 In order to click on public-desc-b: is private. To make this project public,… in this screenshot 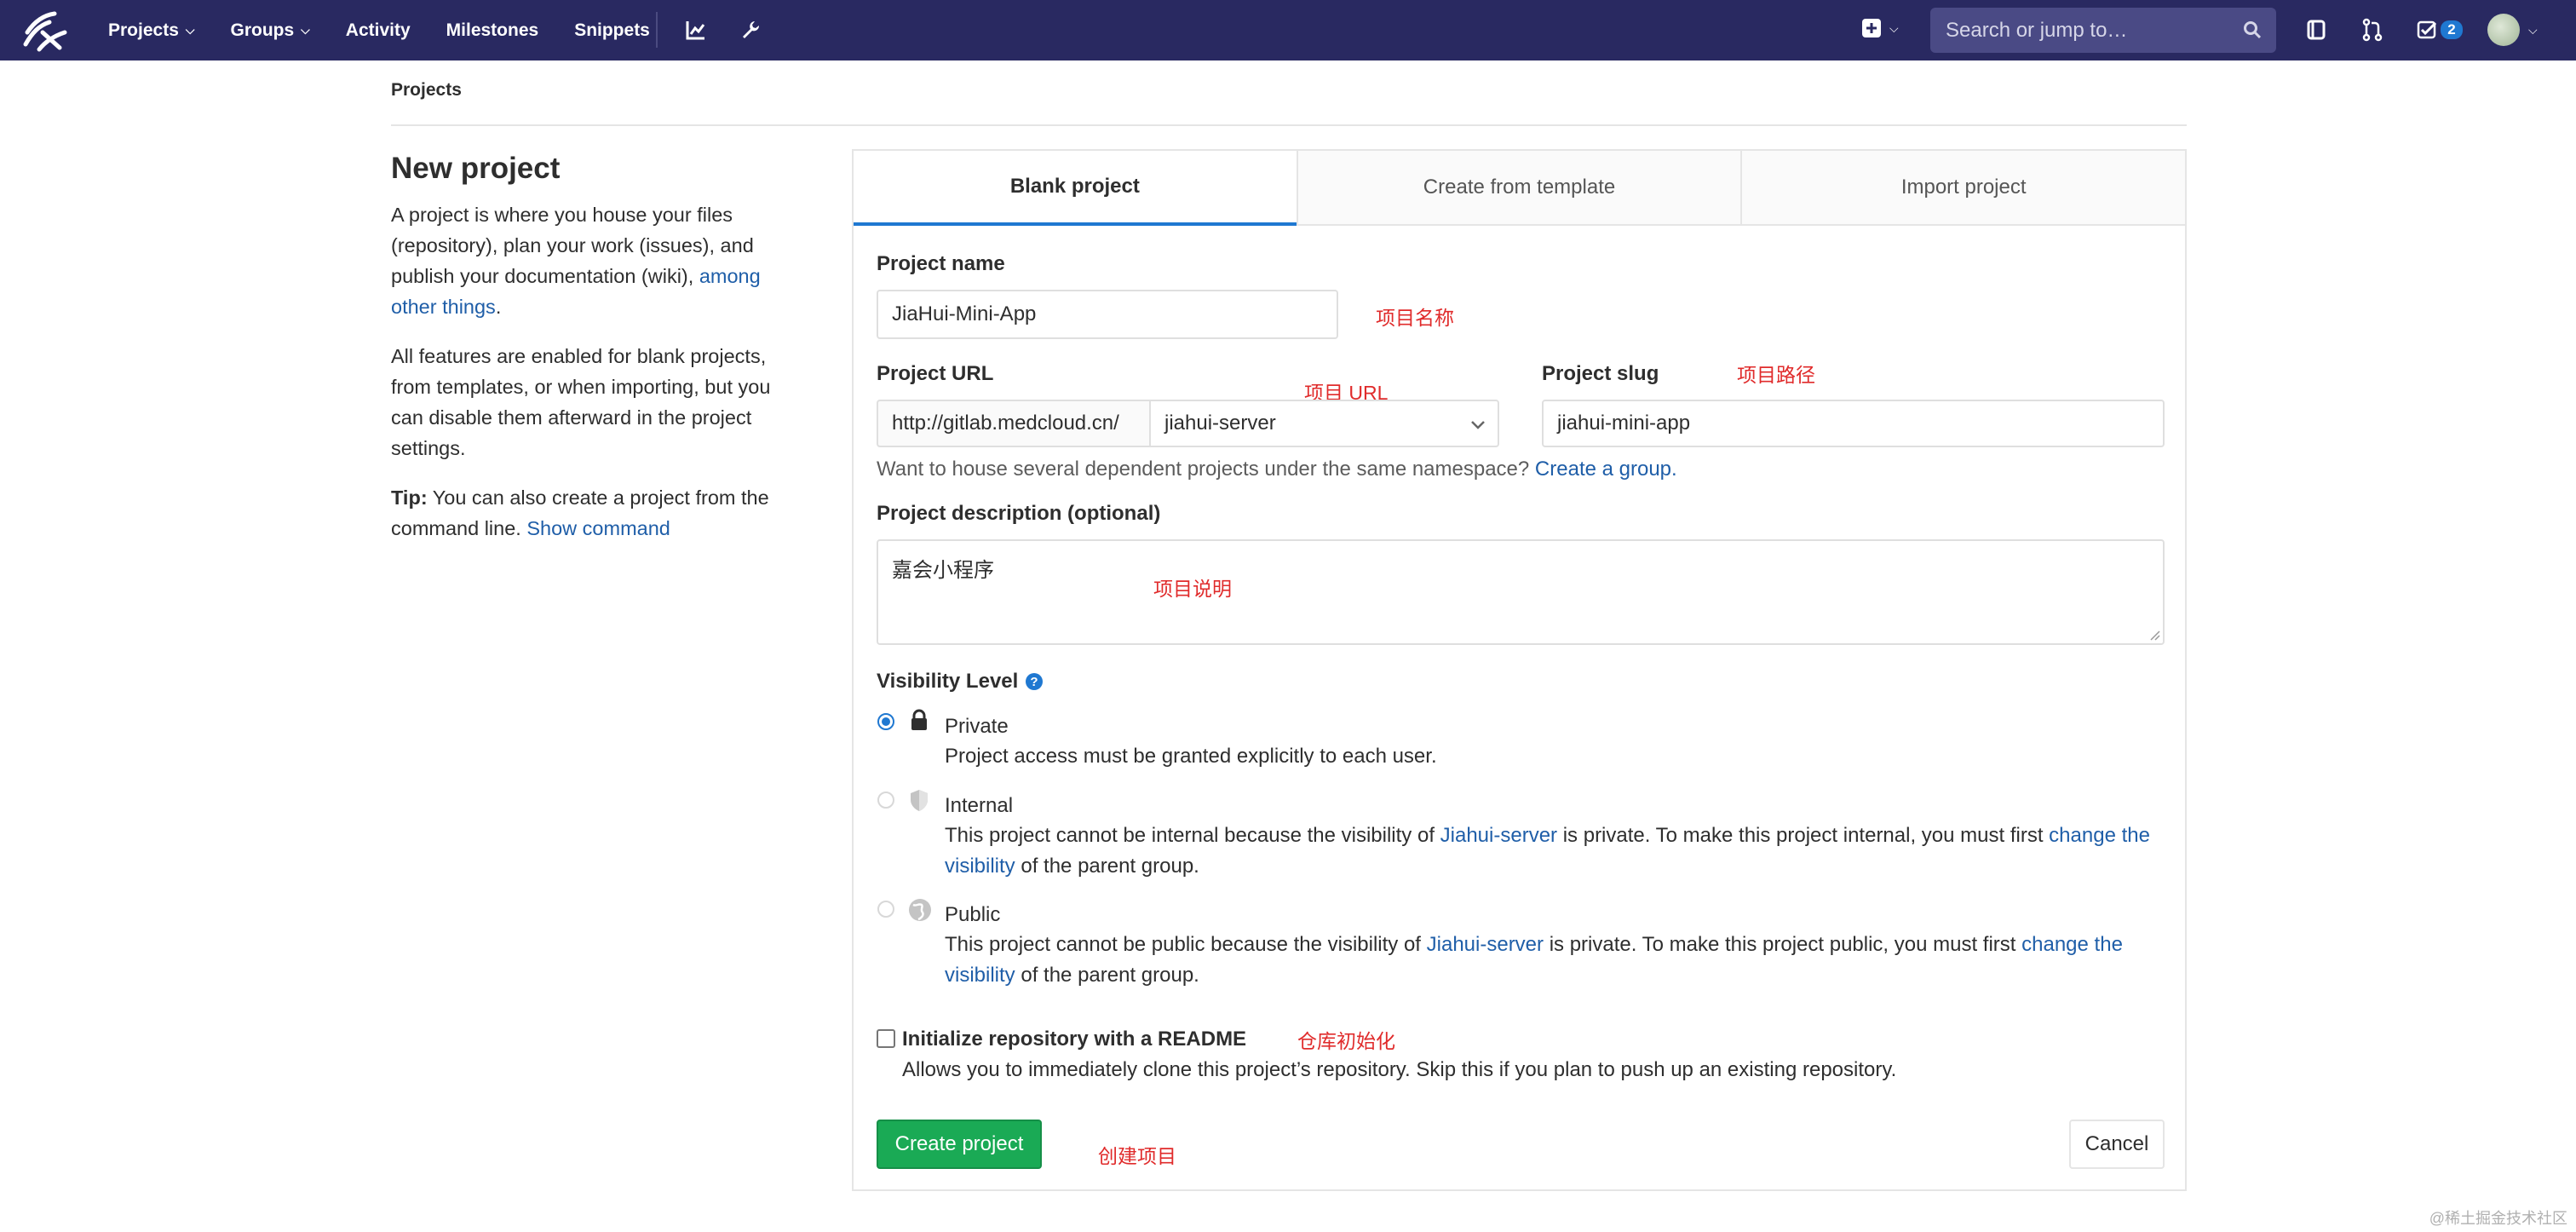, I will do `click(1783, 944)`.